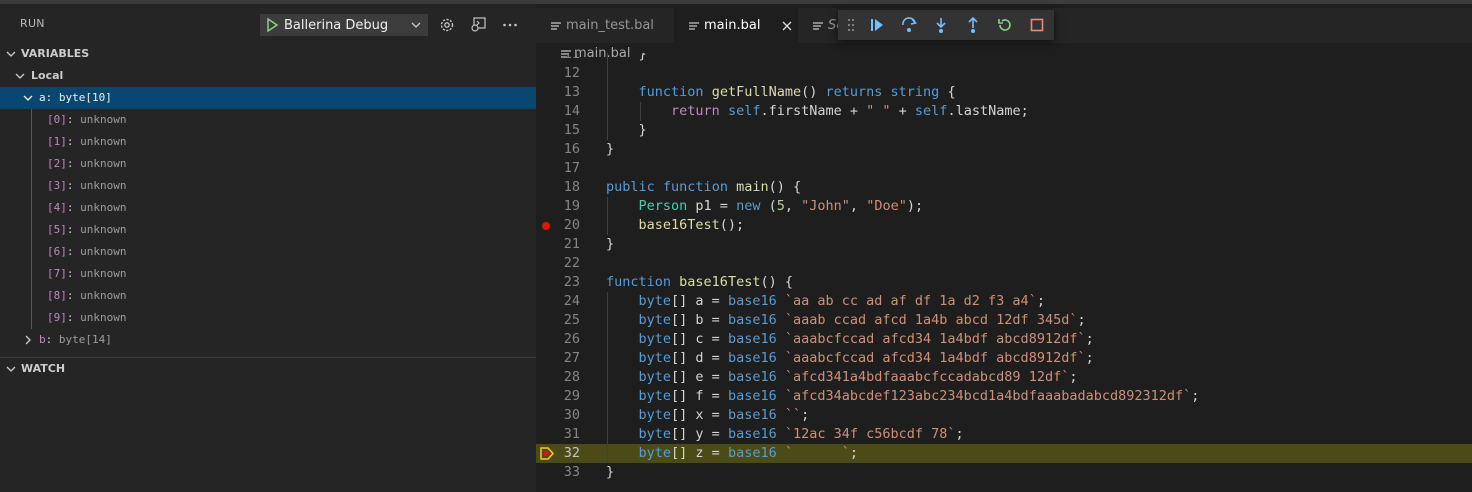 The height and width of the screenshot is (492, 1472). What do you see at coordinates (268, 164) in the screenshot?
I see `array-element-row: [2]: unknown` at bounding box center [268, 164].